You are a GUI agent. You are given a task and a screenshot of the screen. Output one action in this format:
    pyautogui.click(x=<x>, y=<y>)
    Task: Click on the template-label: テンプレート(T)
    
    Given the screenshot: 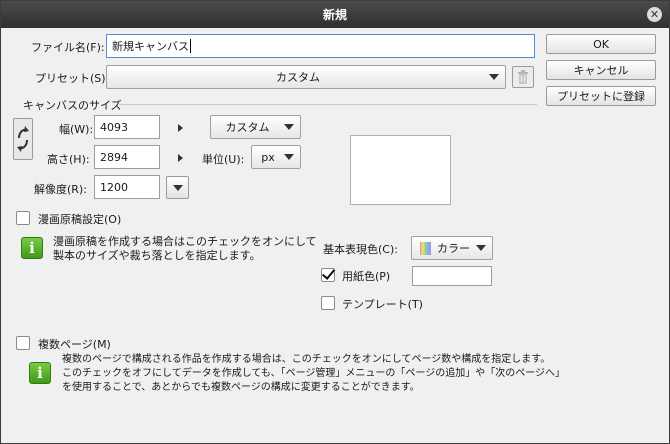 What is the action you would take?
    pyautogui.click(x=382, y=304)
    